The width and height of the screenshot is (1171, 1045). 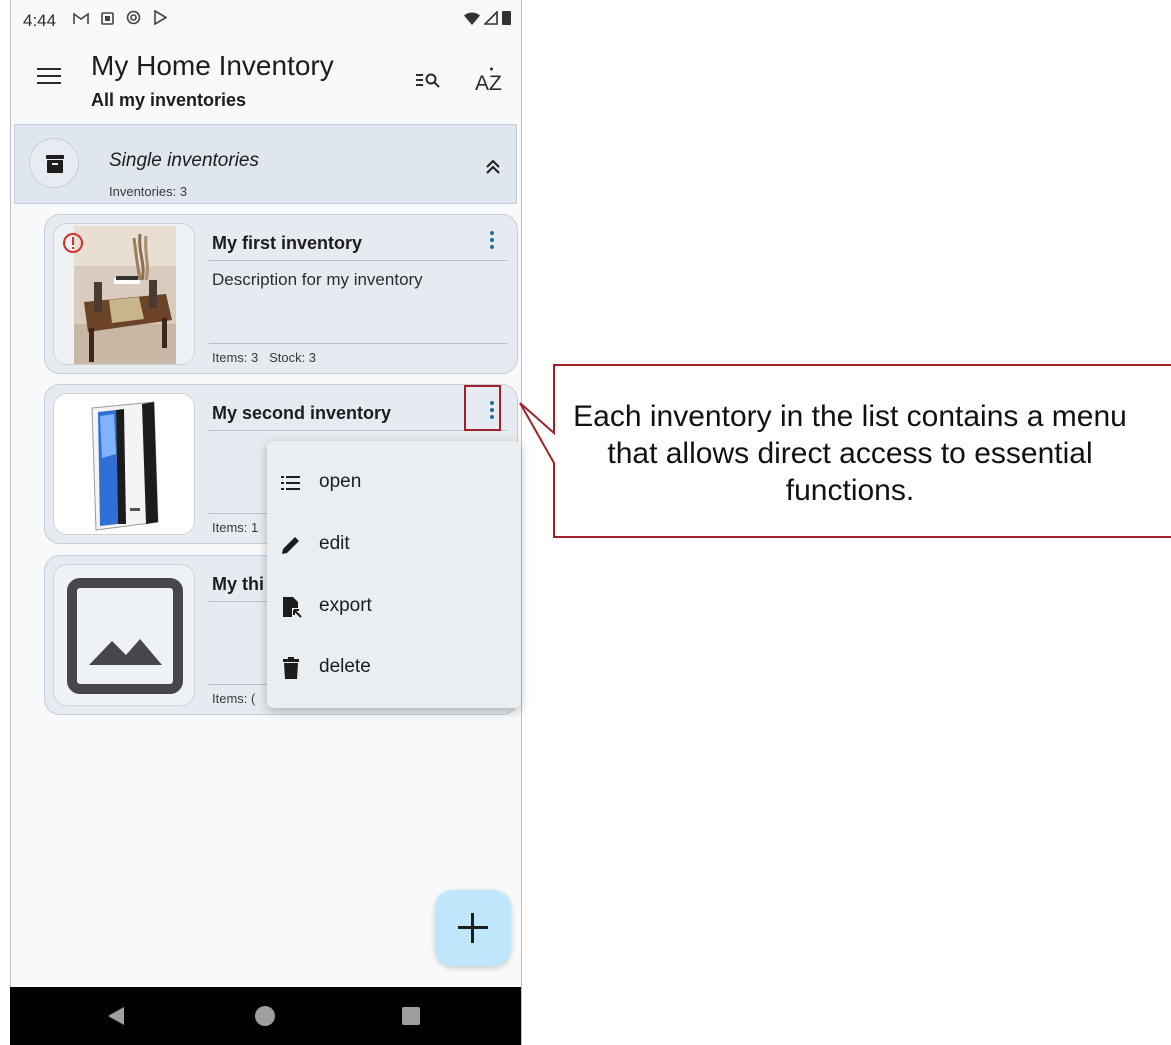 I want to click on list-icon, so click(x=291, y=483).